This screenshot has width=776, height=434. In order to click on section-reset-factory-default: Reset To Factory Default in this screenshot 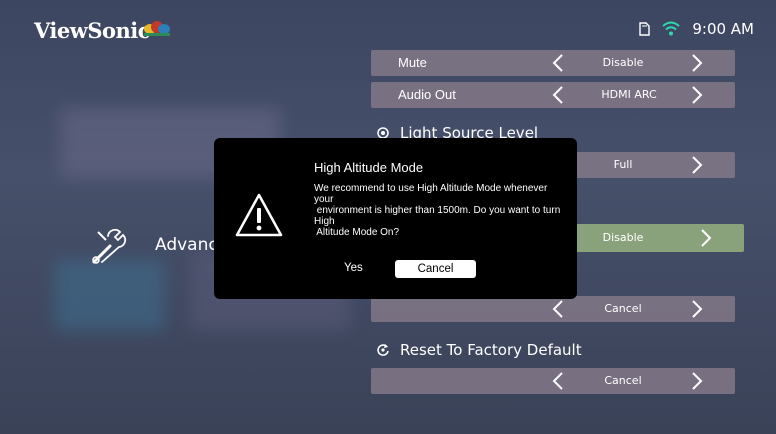, I will do `click(479, 350)`.